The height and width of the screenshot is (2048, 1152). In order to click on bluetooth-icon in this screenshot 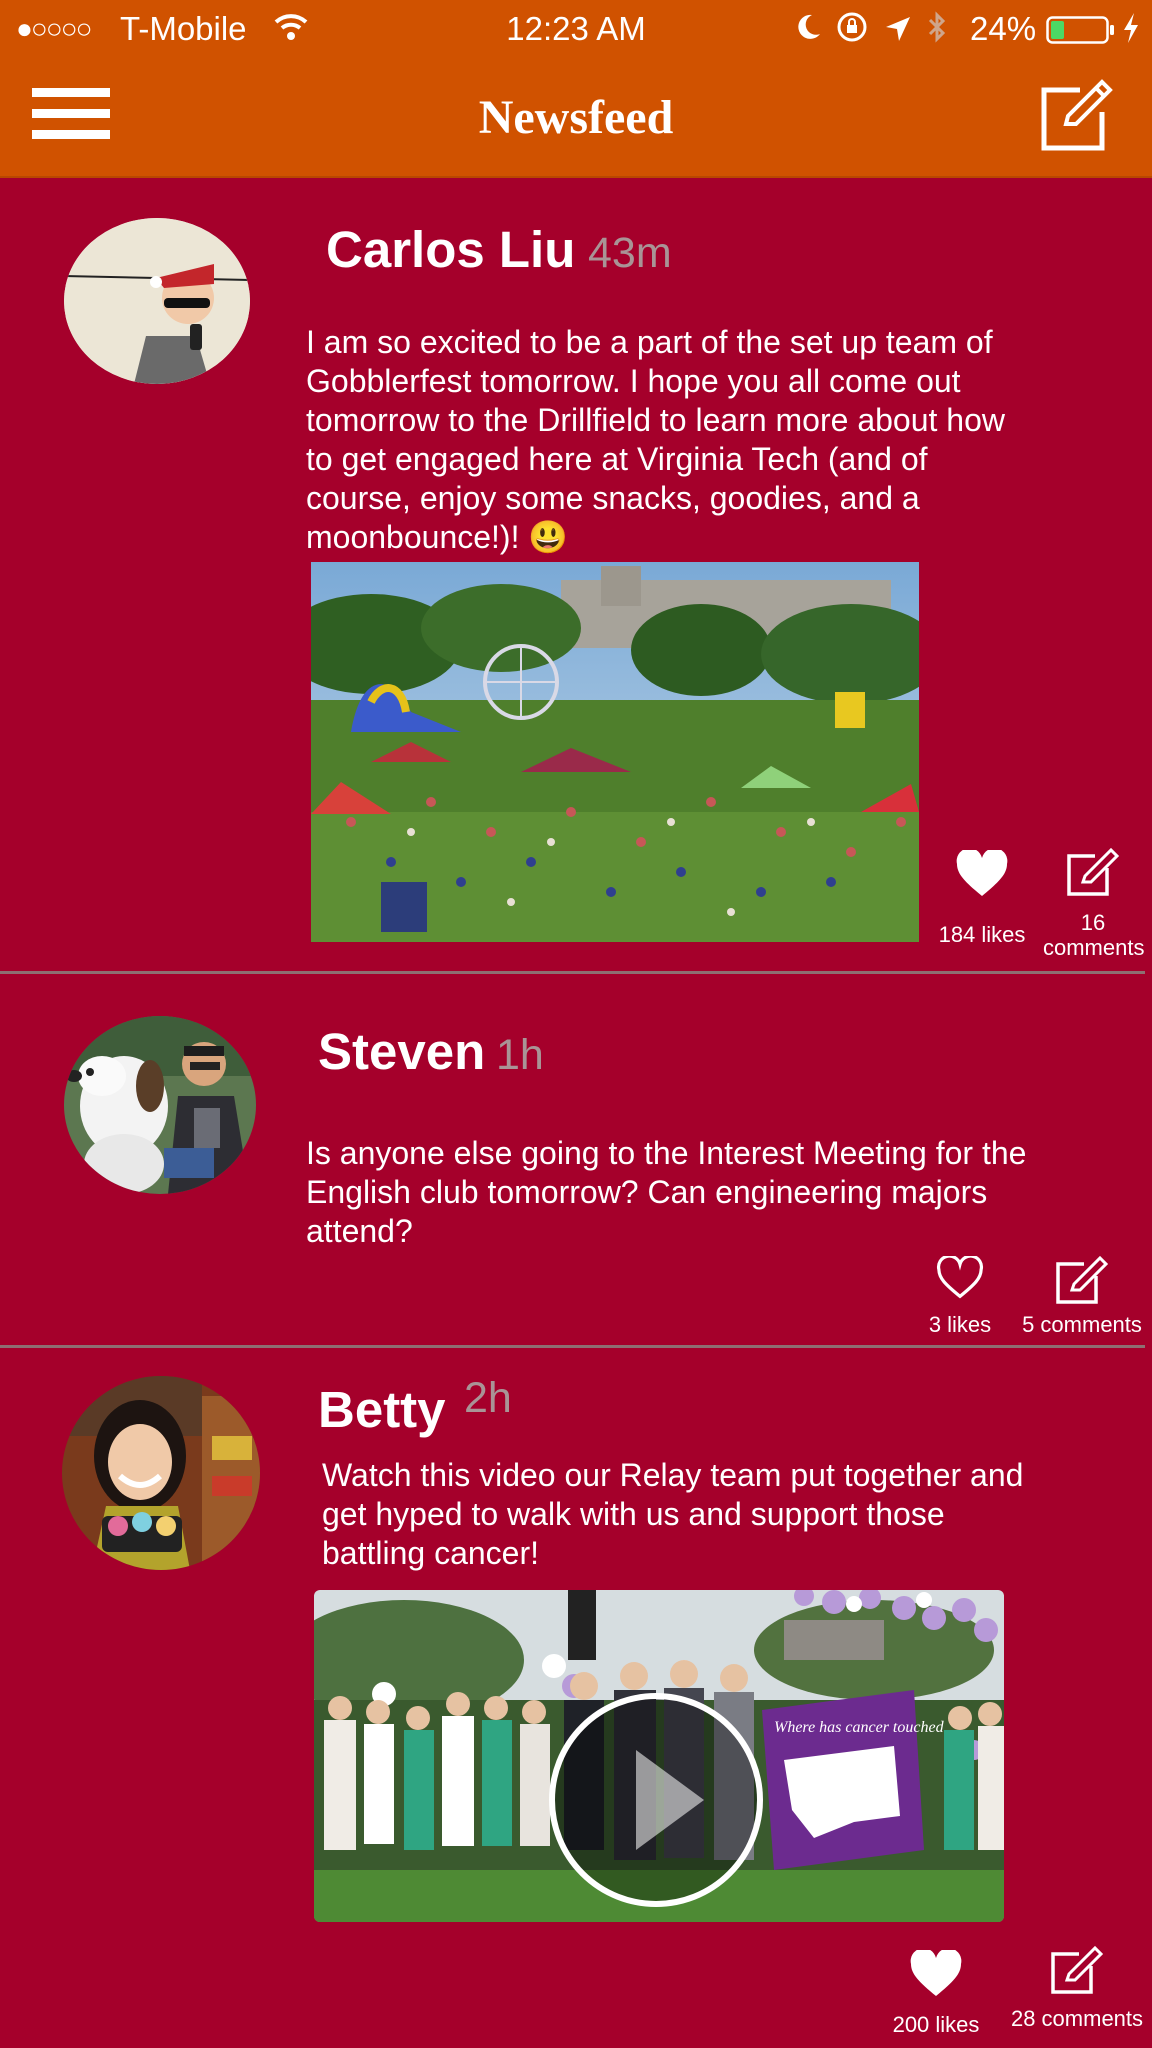, I will do `click(937, 31)`.